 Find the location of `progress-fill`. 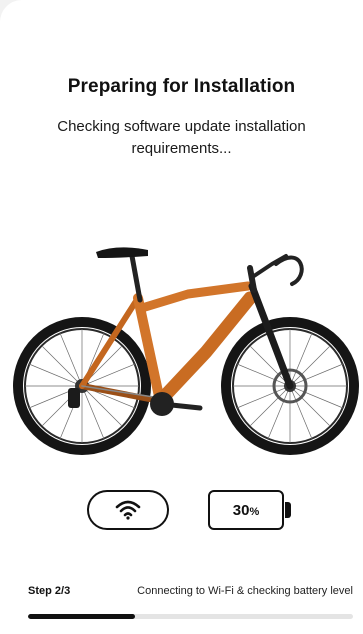

progress-fill is located at coordinates (82, 616).